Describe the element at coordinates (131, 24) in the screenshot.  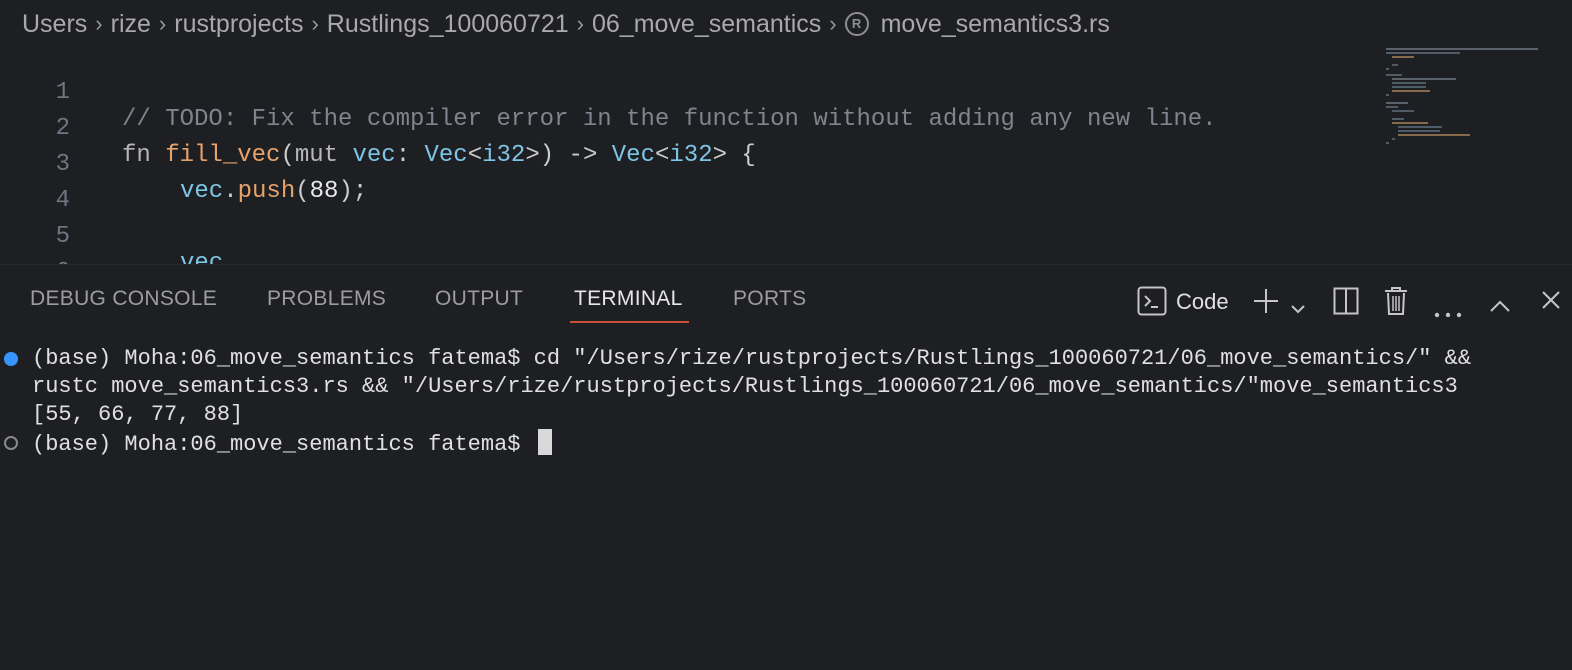
I see `breadcrumb-item-rize: rize` at that location.